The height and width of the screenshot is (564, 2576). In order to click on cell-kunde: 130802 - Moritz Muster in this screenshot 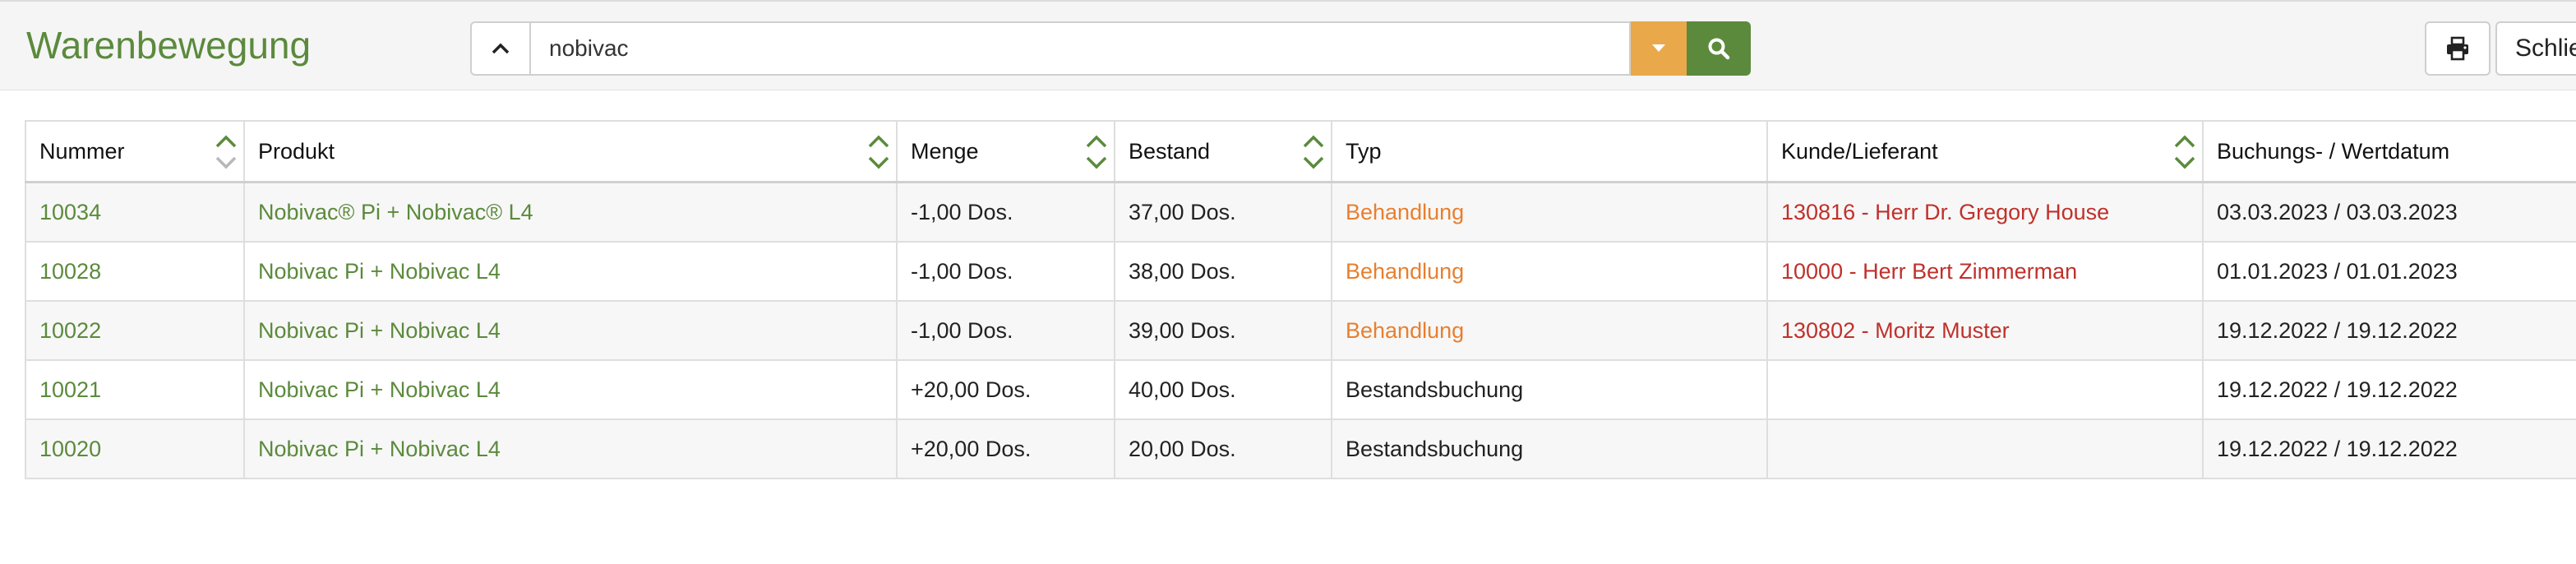, I will do `click(1985, 330)`.